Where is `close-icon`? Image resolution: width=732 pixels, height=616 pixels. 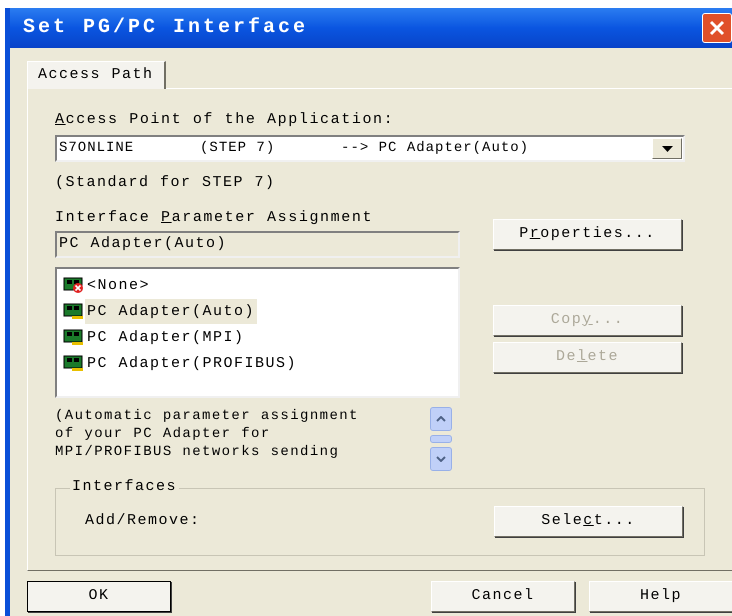 close-icon is located at coordinates (717, 28).